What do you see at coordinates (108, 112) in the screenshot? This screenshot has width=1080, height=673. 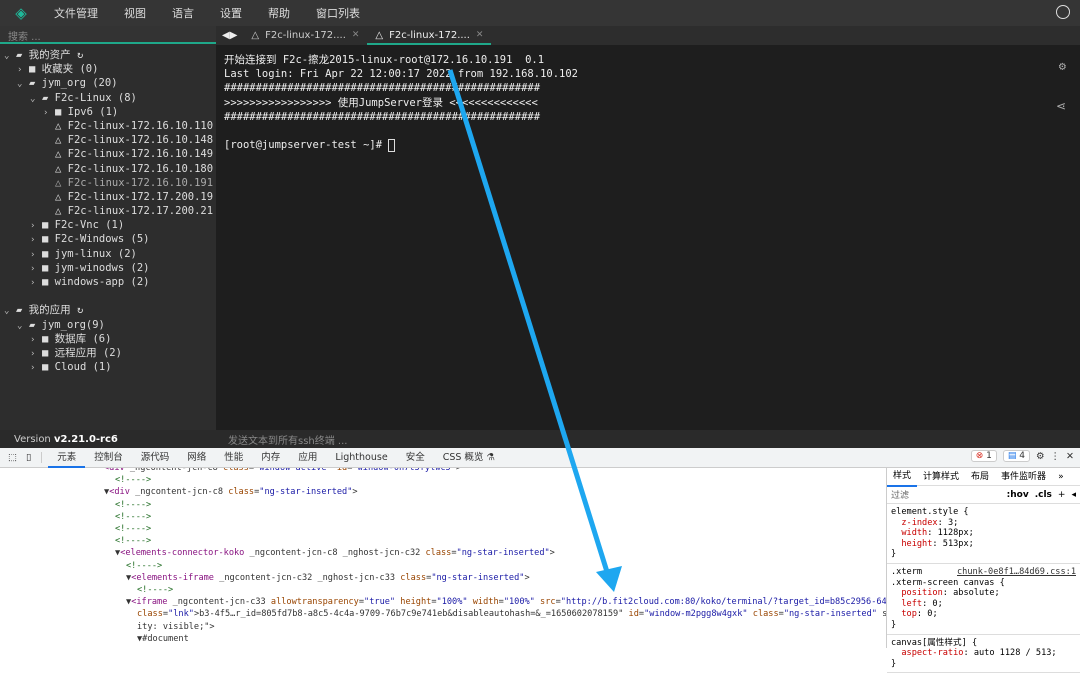 I see `tree-node: › ■ Ipv6 (1)` at bounding box center [108, 112].